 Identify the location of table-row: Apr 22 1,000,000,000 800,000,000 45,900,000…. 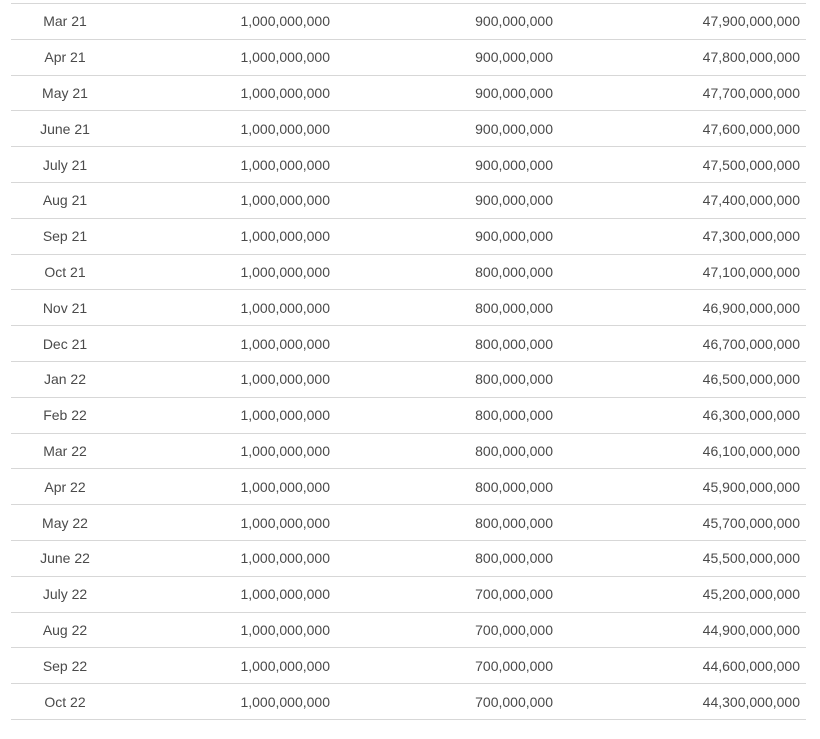
(408, 487).